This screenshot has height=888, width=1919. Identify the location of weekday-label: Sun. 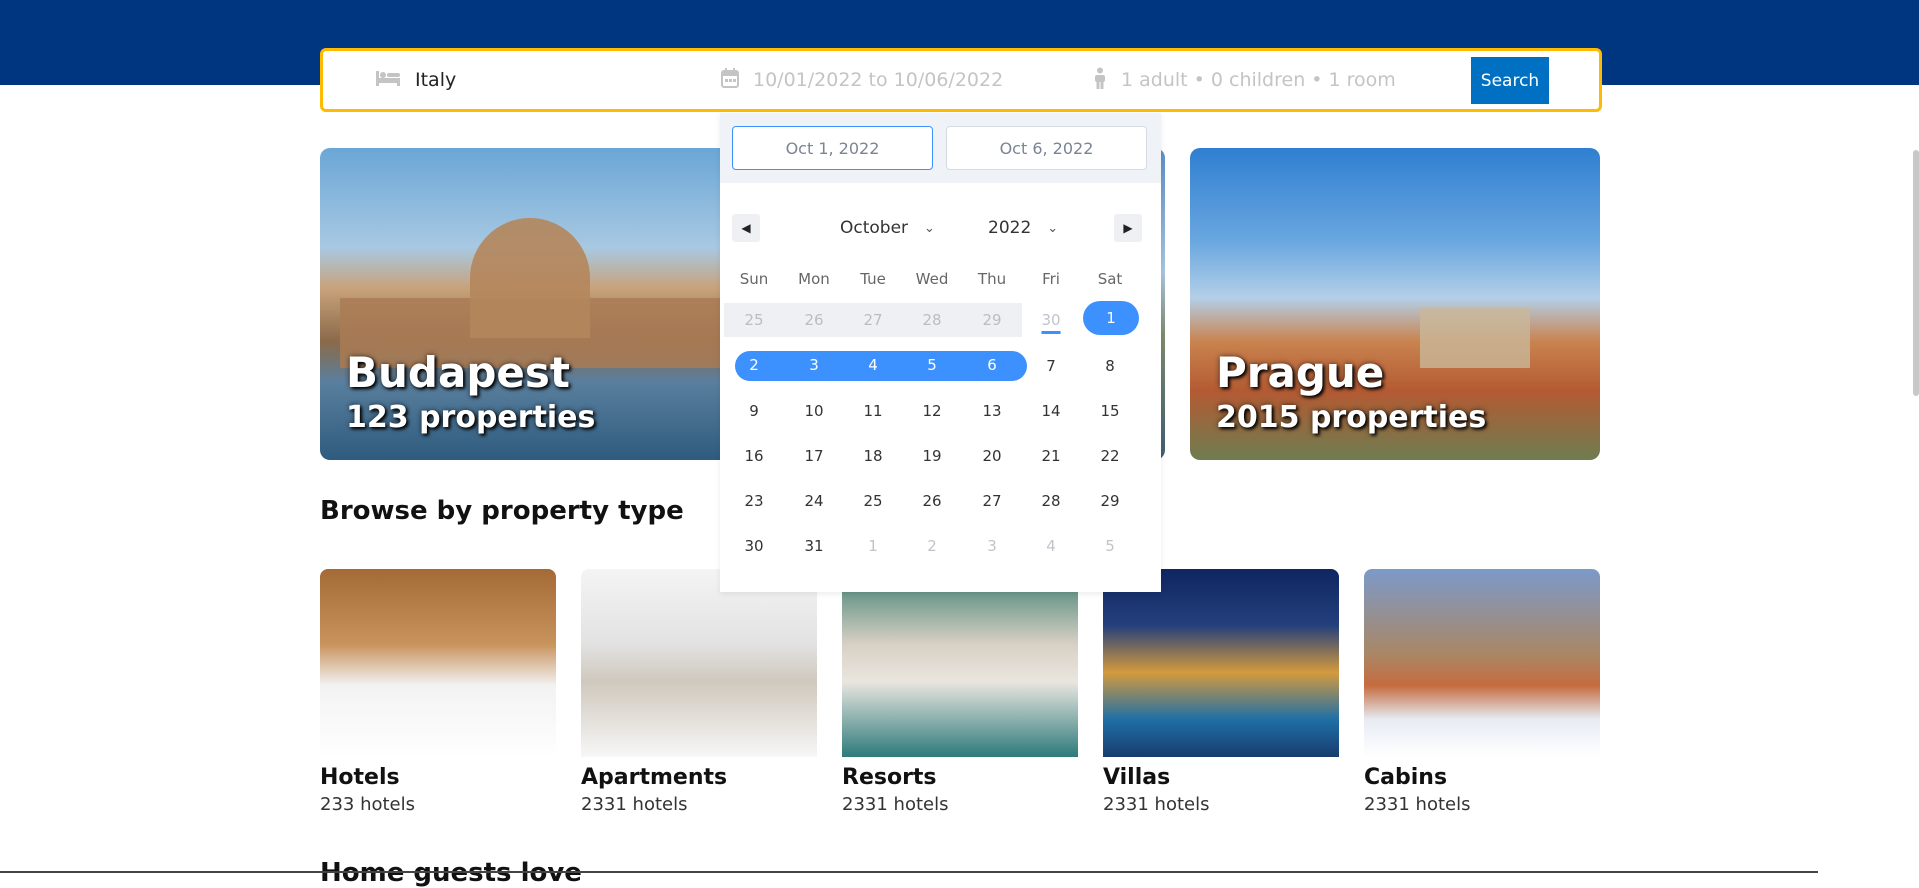
(754, 279).